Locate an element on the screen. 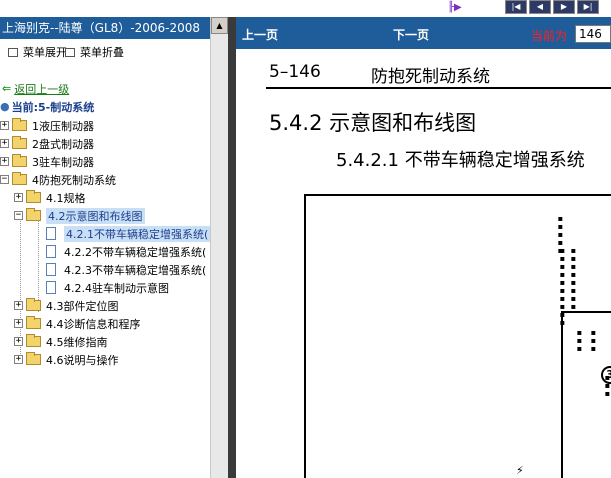 The width and height of the screenshot is (611, 478). tree-item-4-4: + 4.4诊断信息和程序 is located at coordinates (77, 323).